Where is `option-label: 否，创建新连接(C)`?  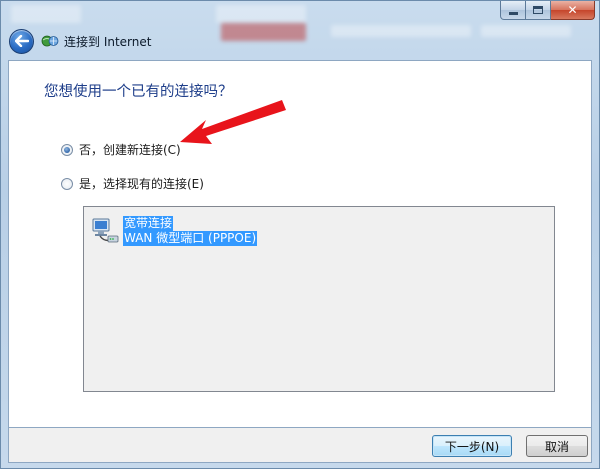 option-label: 否，创建新连接(C) is located at coordinates (130, 150).